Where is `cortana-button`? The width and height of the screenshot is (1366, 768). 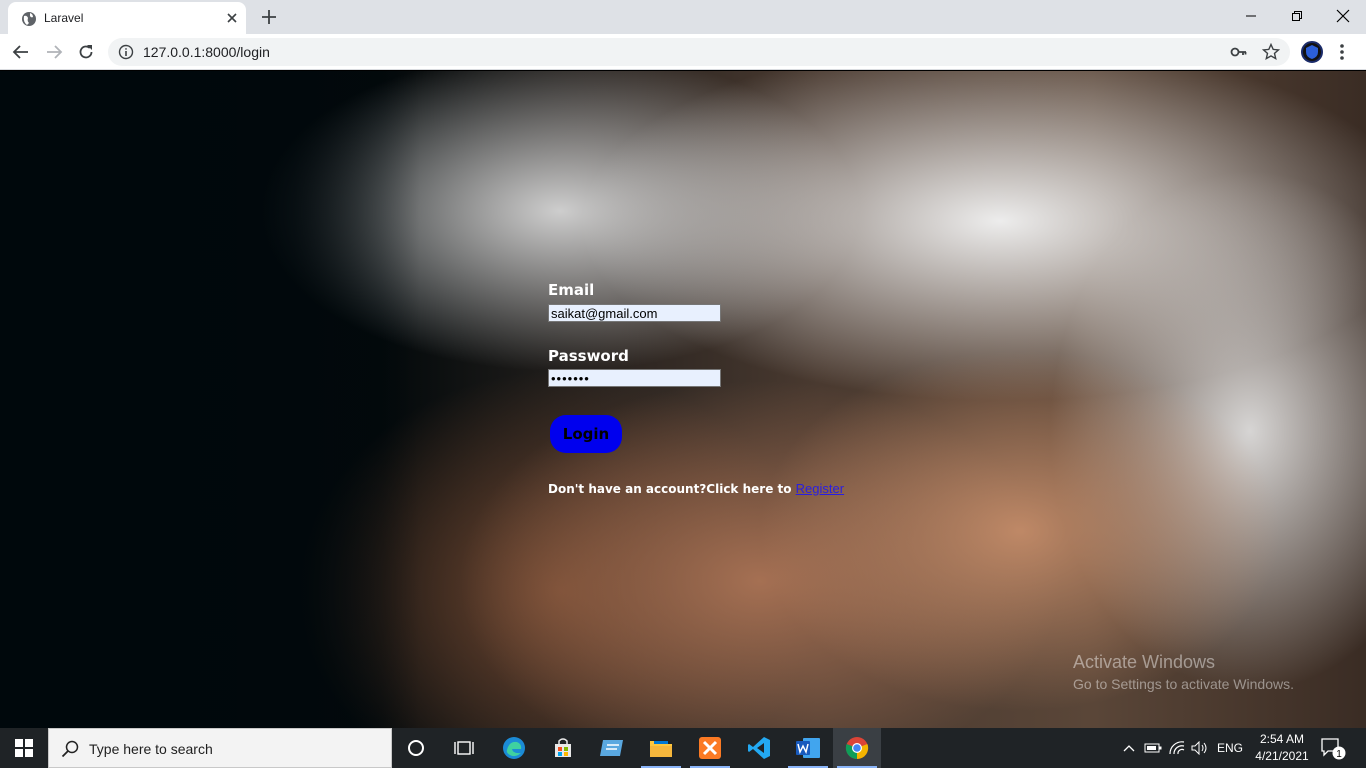 cortana-button is located at coordinates (416, 748).